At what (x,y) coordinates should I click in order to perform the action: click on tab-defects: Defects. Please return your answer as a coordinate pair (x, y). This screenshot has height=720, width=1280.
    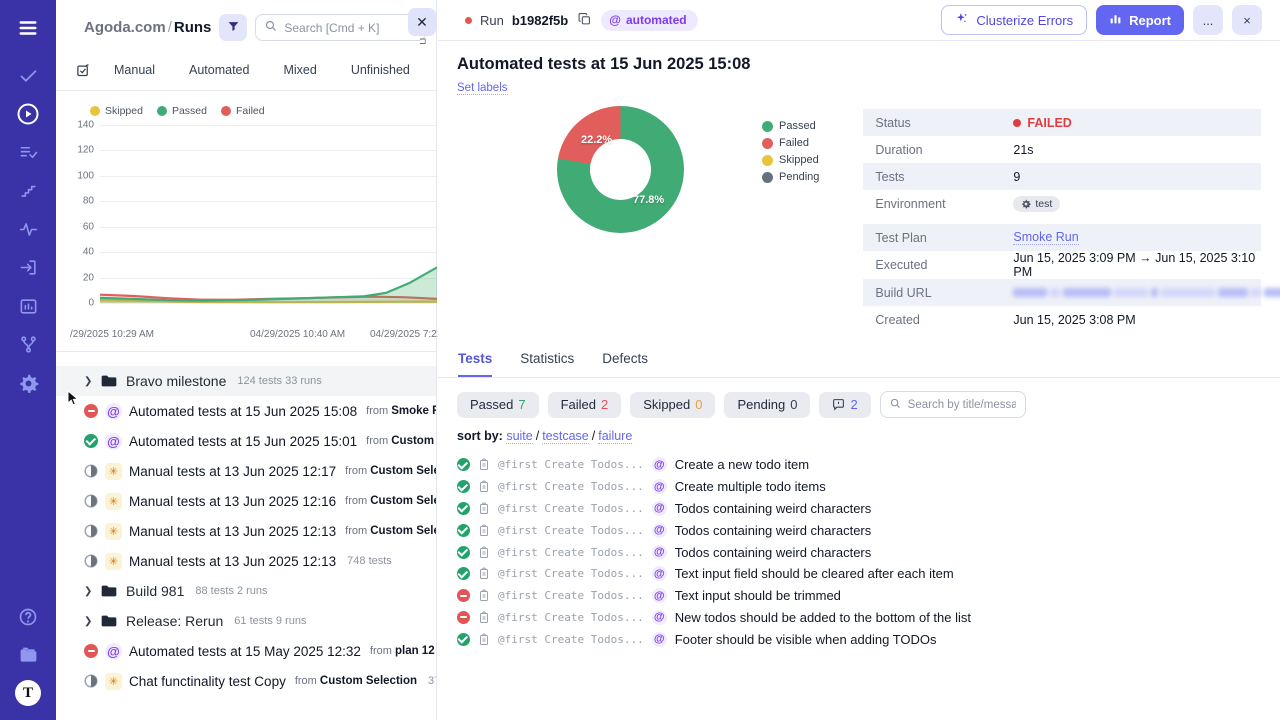
    Looking at the image, I should click on (625, 364).